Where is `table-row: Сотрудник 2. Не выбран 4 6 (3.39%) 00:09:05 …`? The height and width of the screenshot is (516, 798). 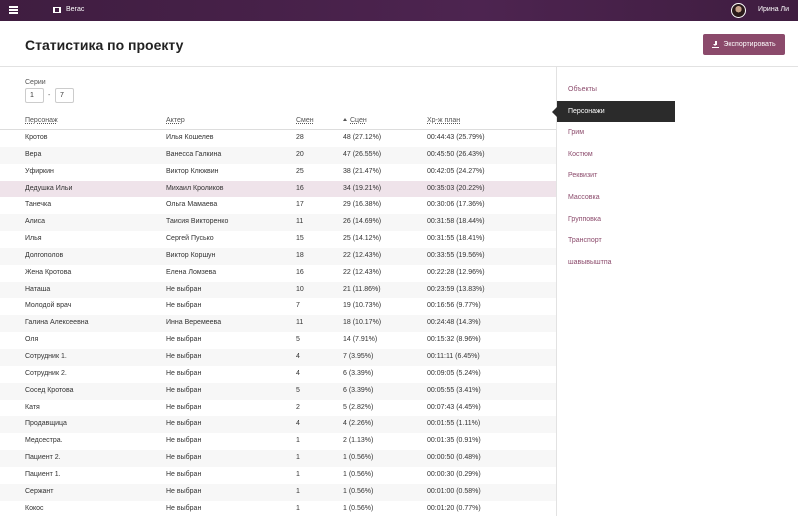 table-row: Сотрудник 2. Не выбран 4 6 (3.39%) 00:09:05 … is located at coordinates (278, 374).